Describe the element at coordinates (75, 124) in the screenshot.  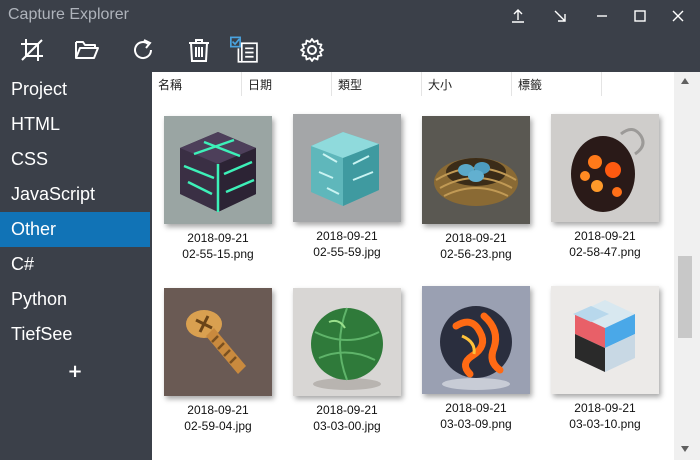
I see `sidebar-item-html: HTML` at that location.